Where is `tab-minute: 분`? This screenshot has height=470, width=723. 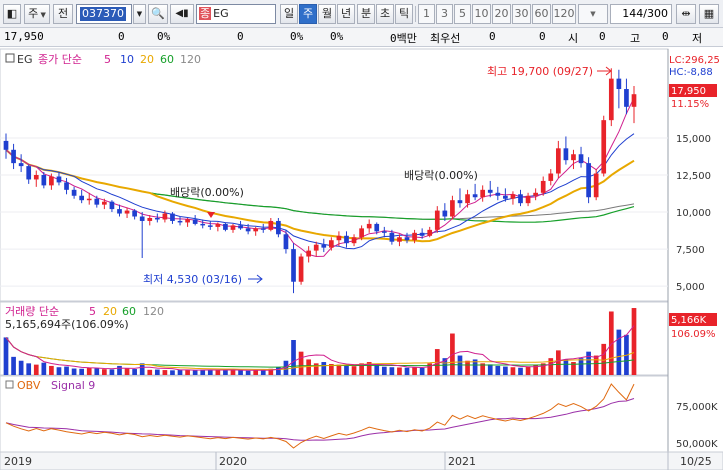 tab-minute: 분 is located at coordinates (366, 14).